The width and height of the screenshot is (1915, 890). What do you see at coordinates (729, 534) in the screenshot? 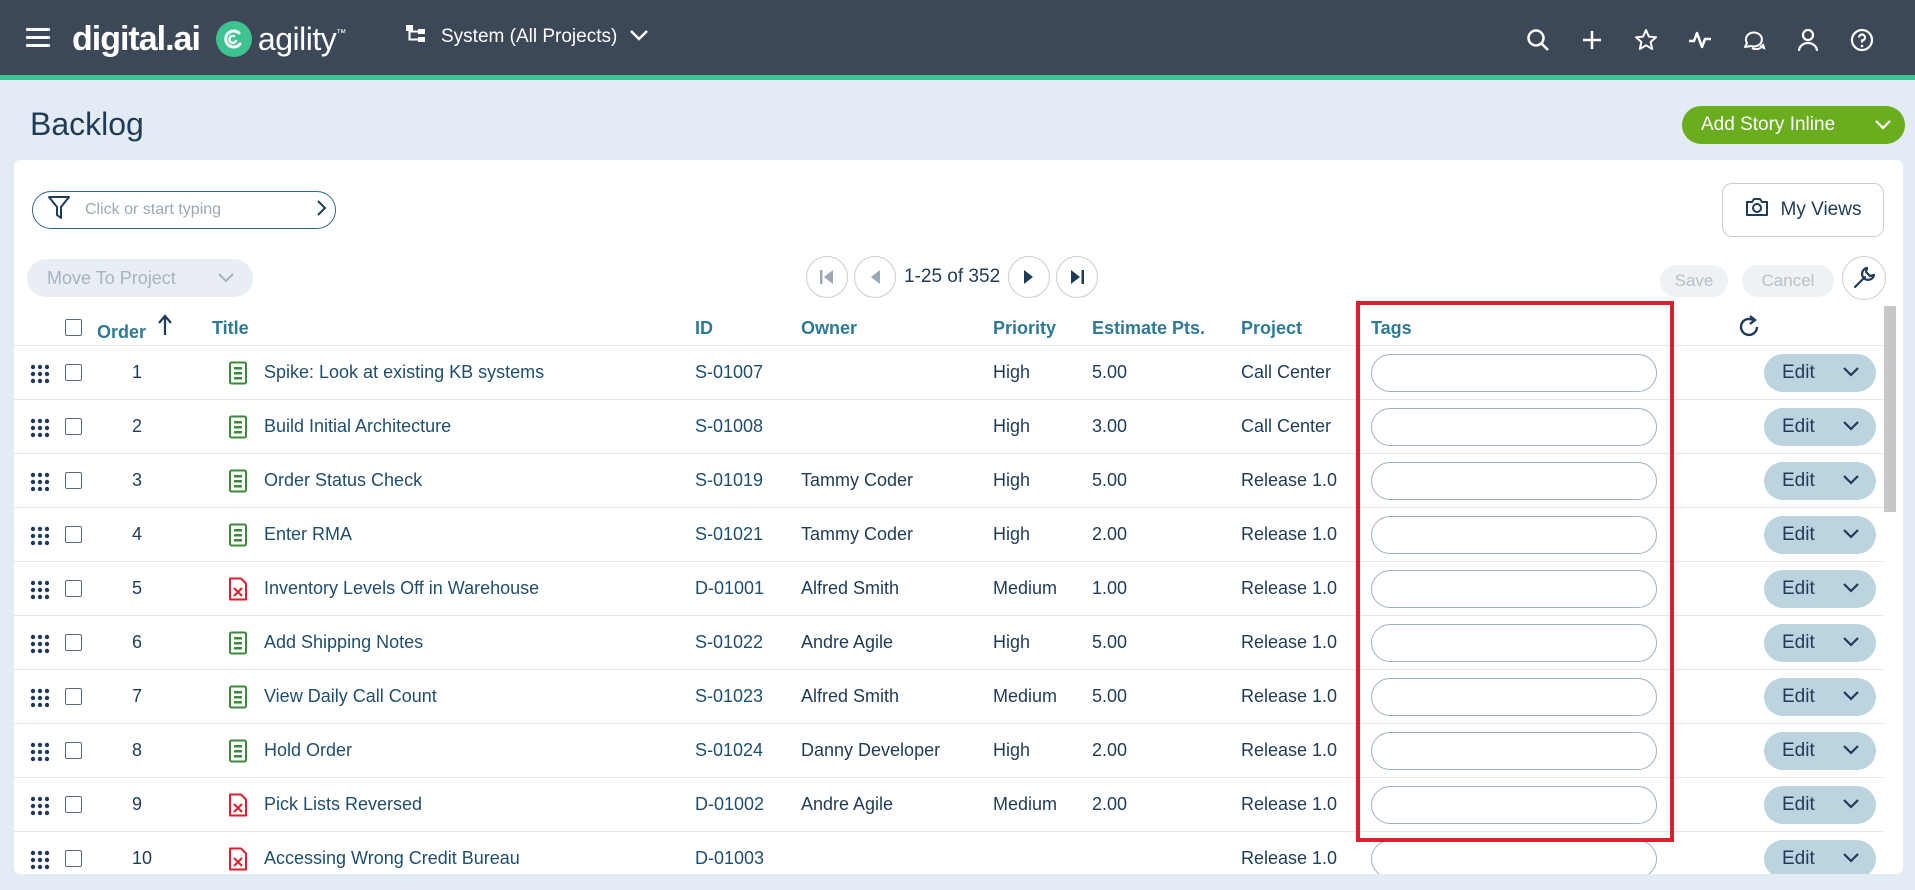
I see `row-id: S-01021` at bounding box center [729, 534].